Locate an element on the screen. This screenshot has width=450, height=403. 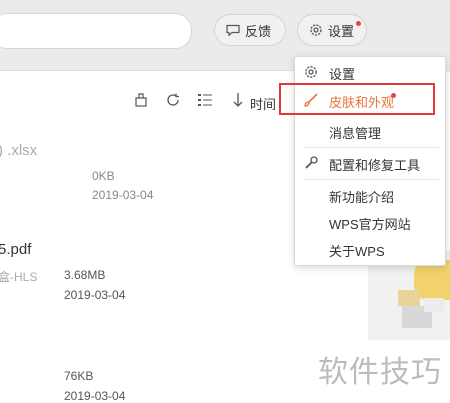
file-size: 3.68MB is located at coordinates (85, 275).